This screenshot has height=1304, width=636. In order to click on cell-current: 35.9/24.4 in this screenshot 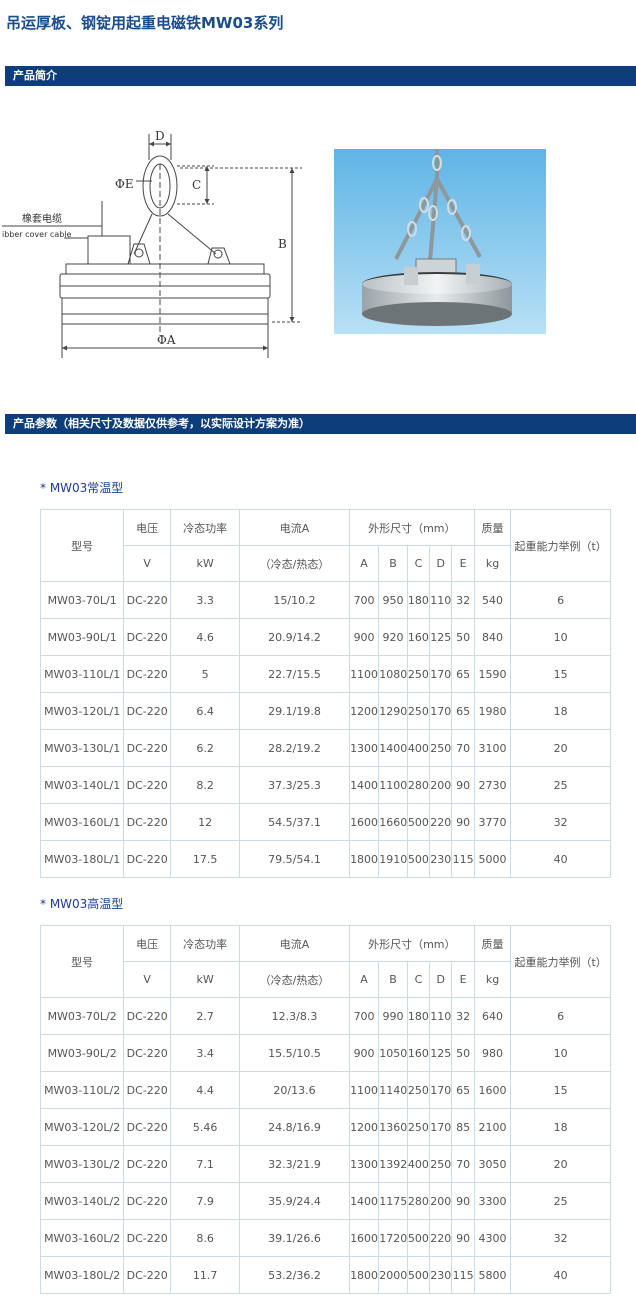, I will do `click(294, 1201)`.